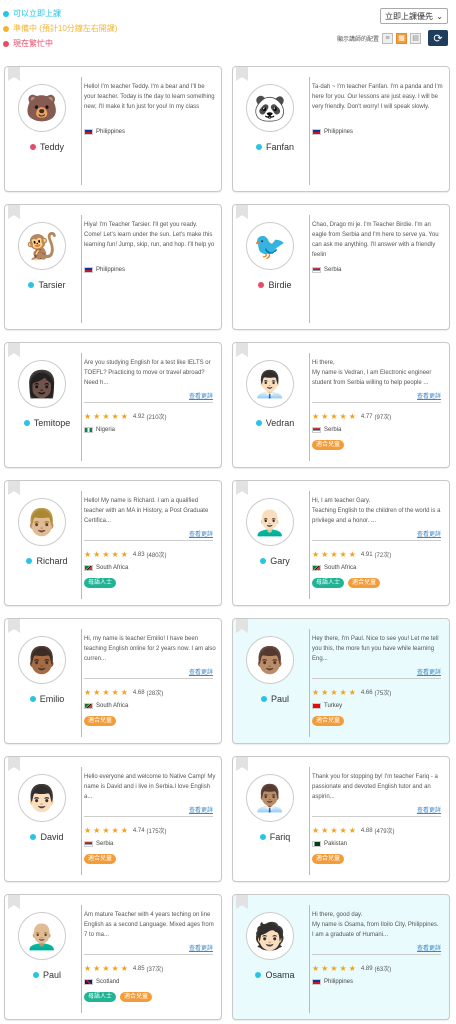 The height and width of the screenshot is (1024, 456). I want to click on avatar: 🐒, so click(42, 246).